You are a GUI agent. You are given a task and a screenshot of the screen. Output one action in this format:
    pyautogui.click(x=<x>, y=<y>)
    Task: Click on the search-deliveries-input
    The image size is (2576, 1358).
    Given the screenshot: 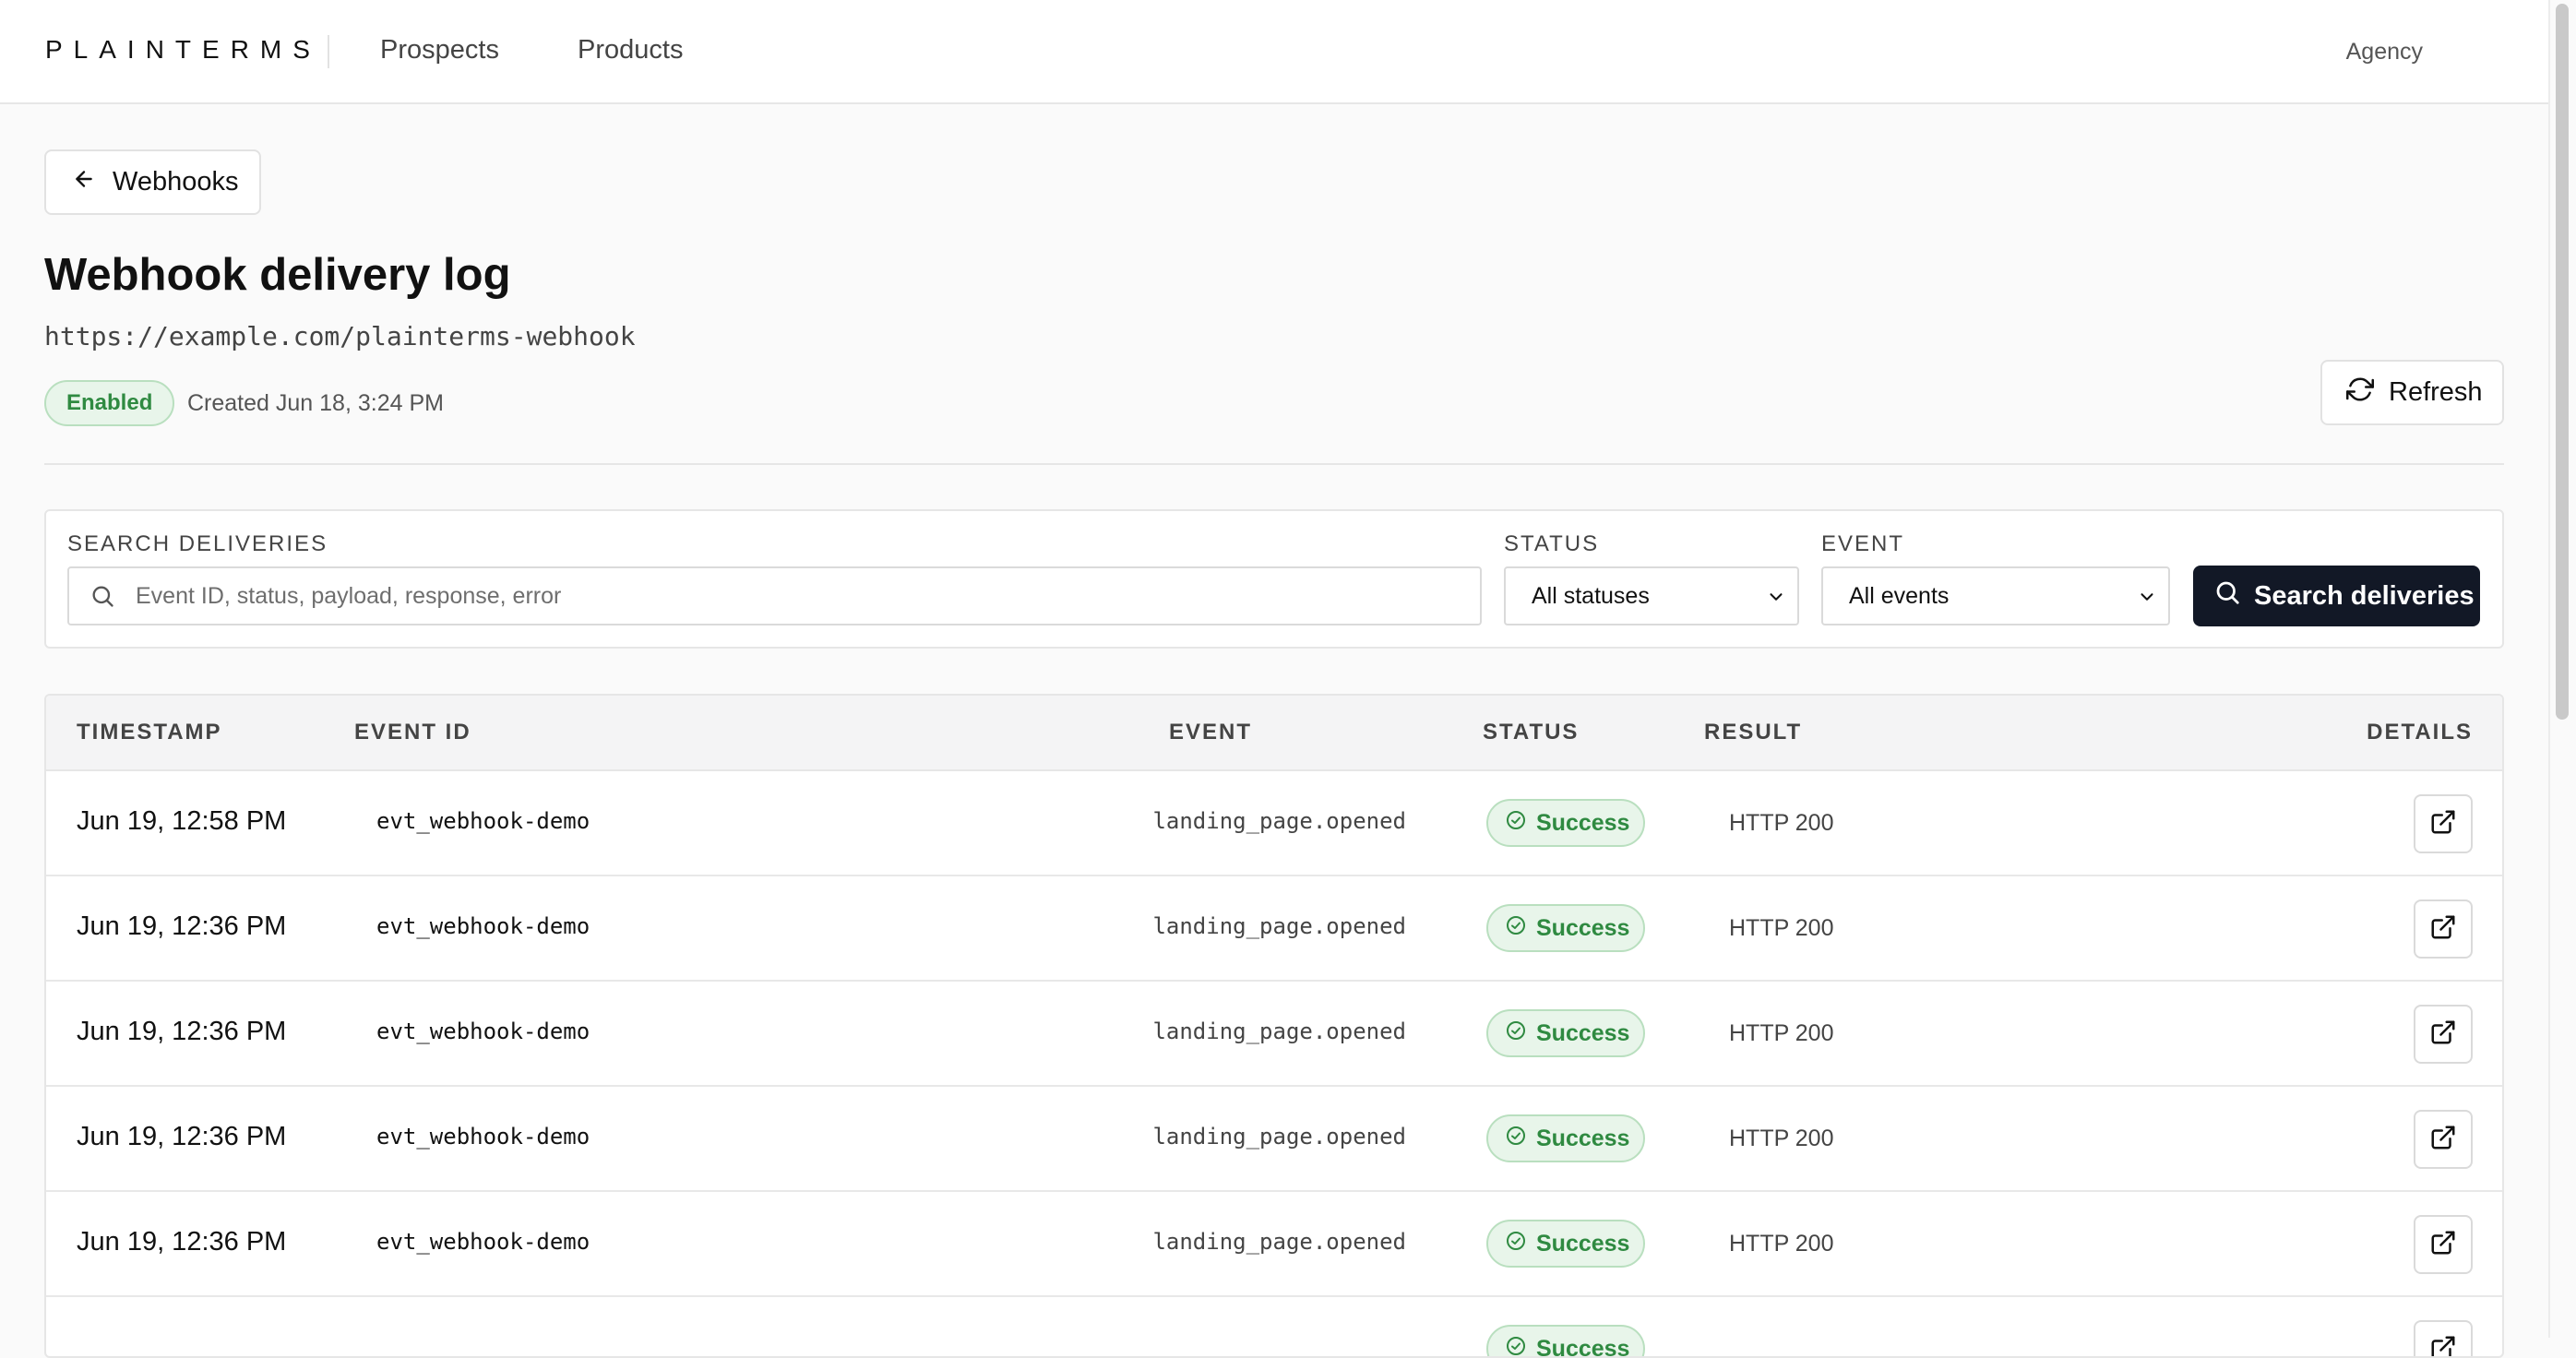 What is the action you would take?
    pyautogui.click(x=800, y=596)
    